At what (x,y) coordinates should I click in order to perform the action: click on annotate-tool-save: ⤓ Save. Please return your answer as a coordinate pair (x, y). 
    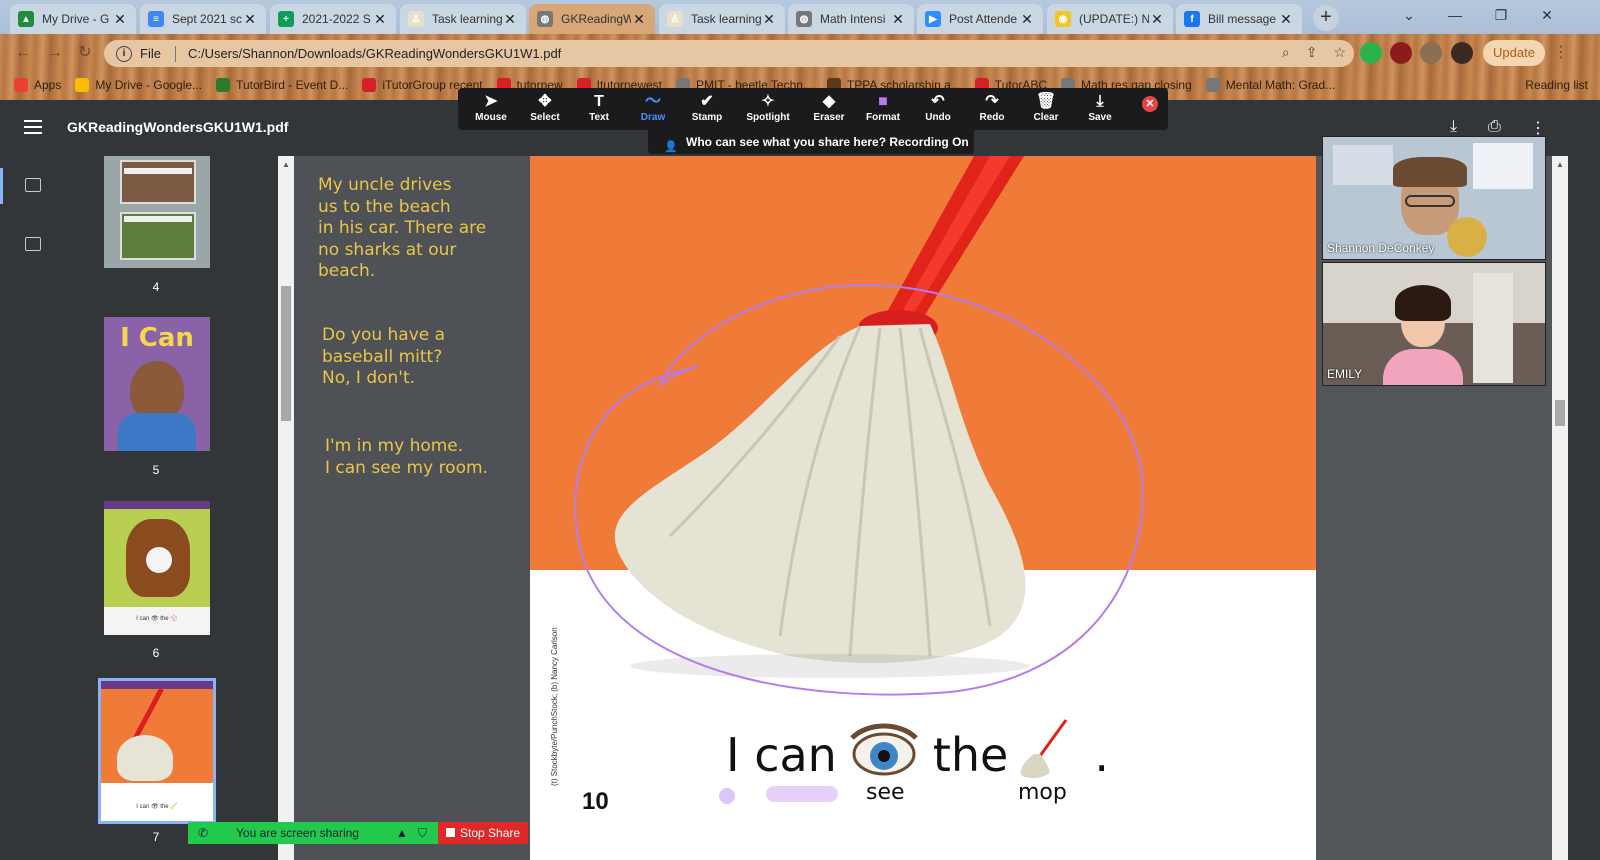
    Looking at the image, I should click on (1100, 107).